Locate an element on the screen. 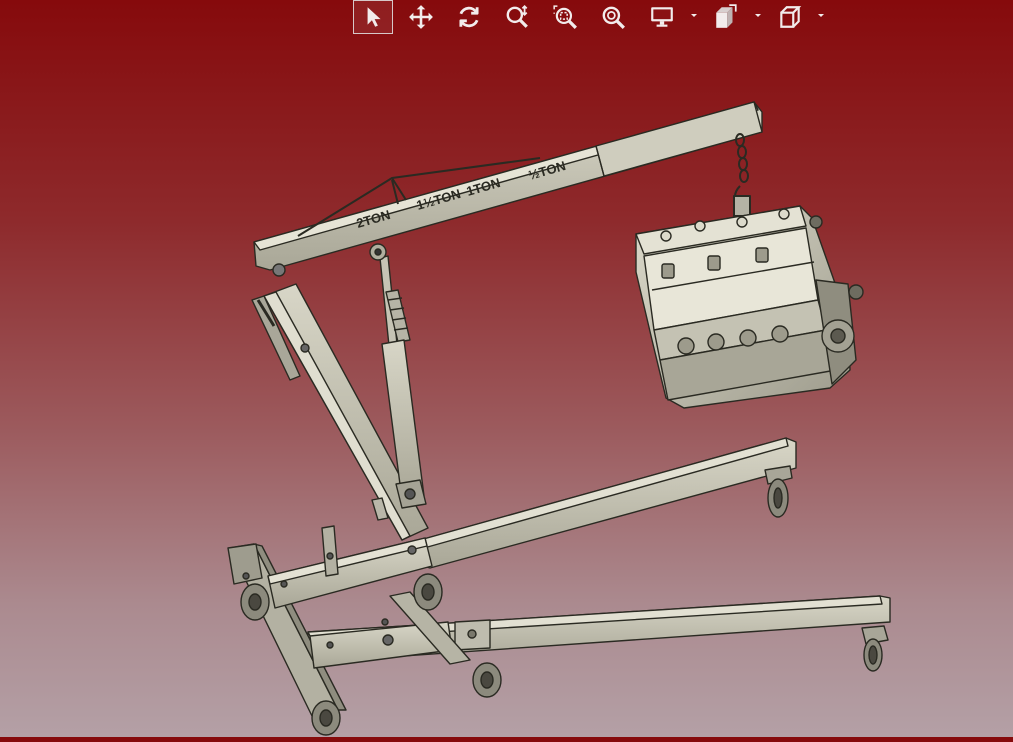 The height and width of the screenshot is (742, 1013). cube-icon is located at coordinates (791, 17).